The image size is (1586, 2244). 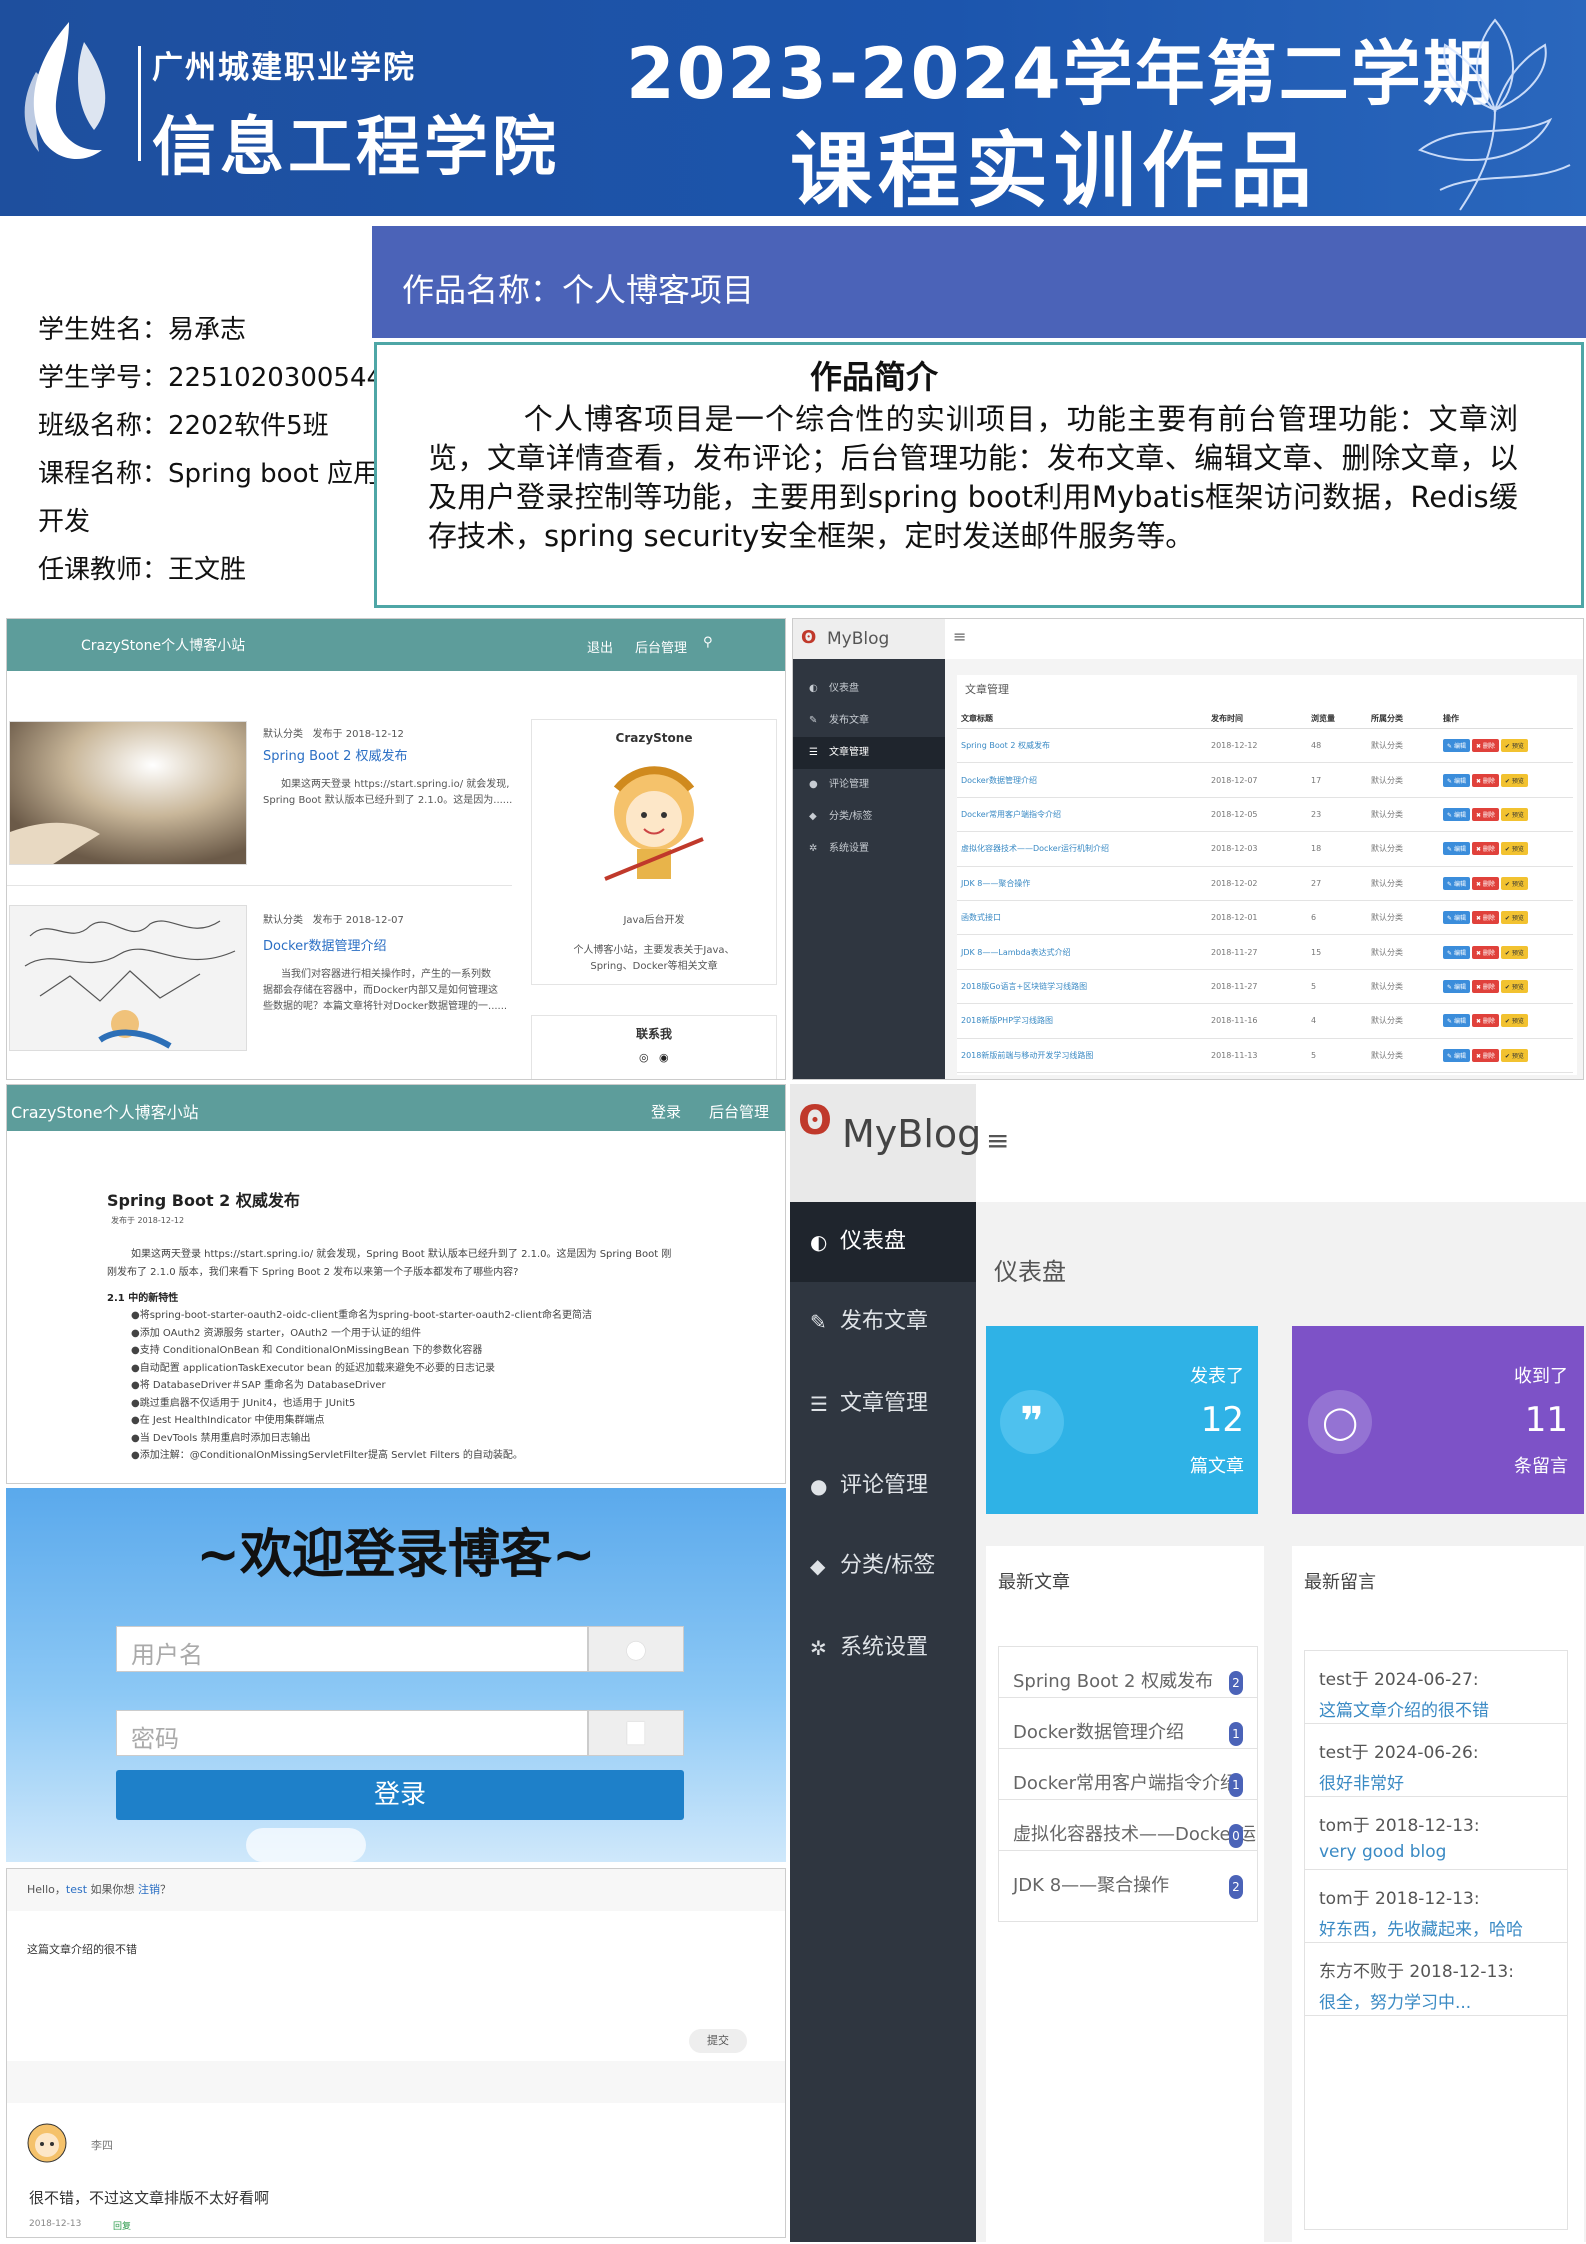 What do you see at coordinates (644, 1057) in the screenshot?
I see `github-icon: ◎` at bounding box center [644, 1057].